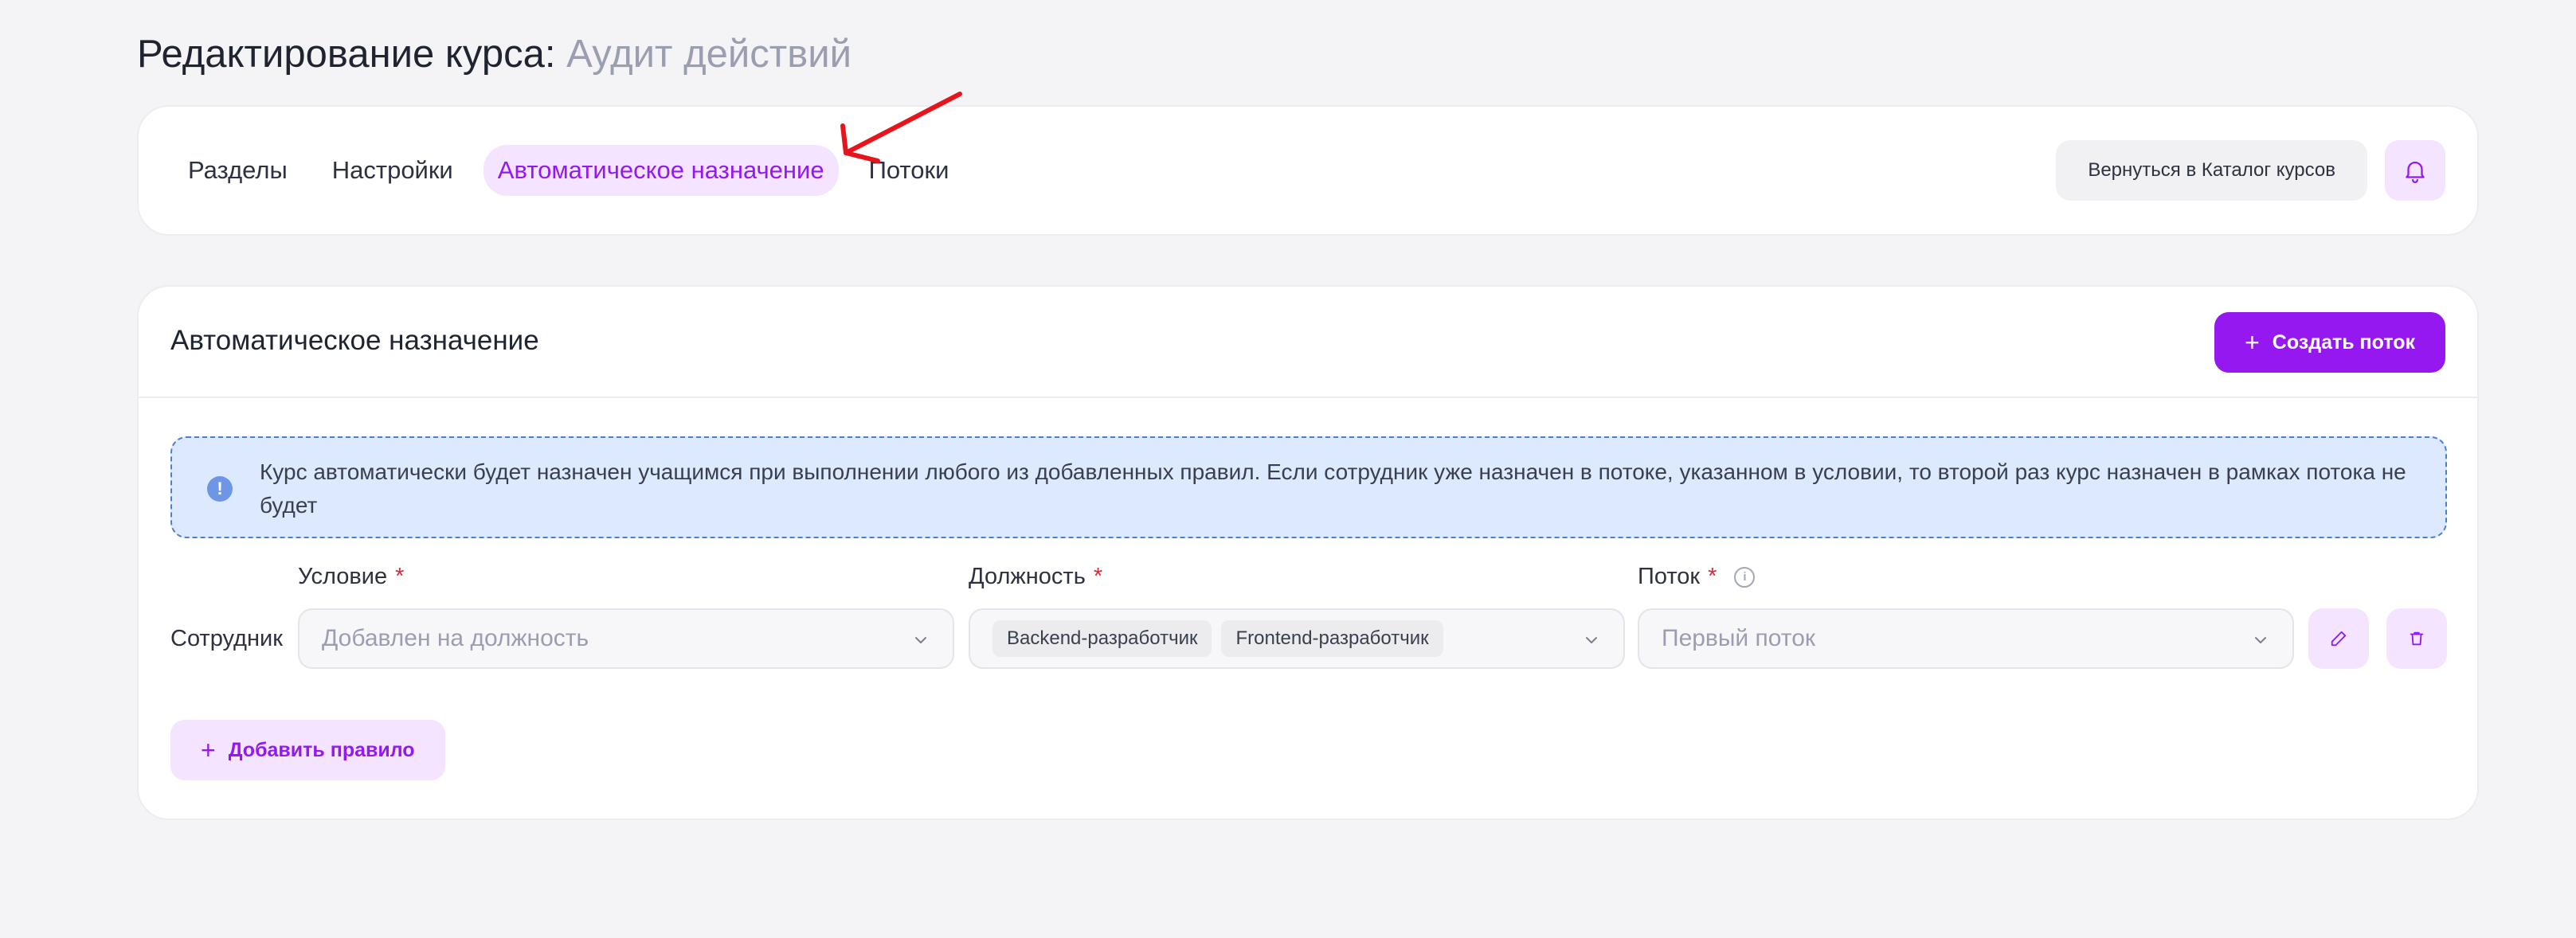  I want to click on add-rule-button: + Добавить правило, so click(307, 750).